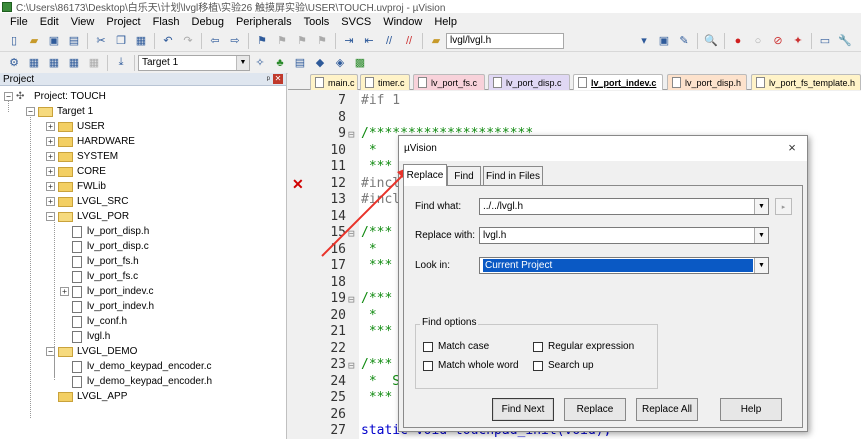 This screenshot has width=861, height=439. What do you see at coordinates (707, 82) in the screenshot?
I see `tab-lv-port-disp-h: lv_port_disp.h` at bounding box center [707, 82].